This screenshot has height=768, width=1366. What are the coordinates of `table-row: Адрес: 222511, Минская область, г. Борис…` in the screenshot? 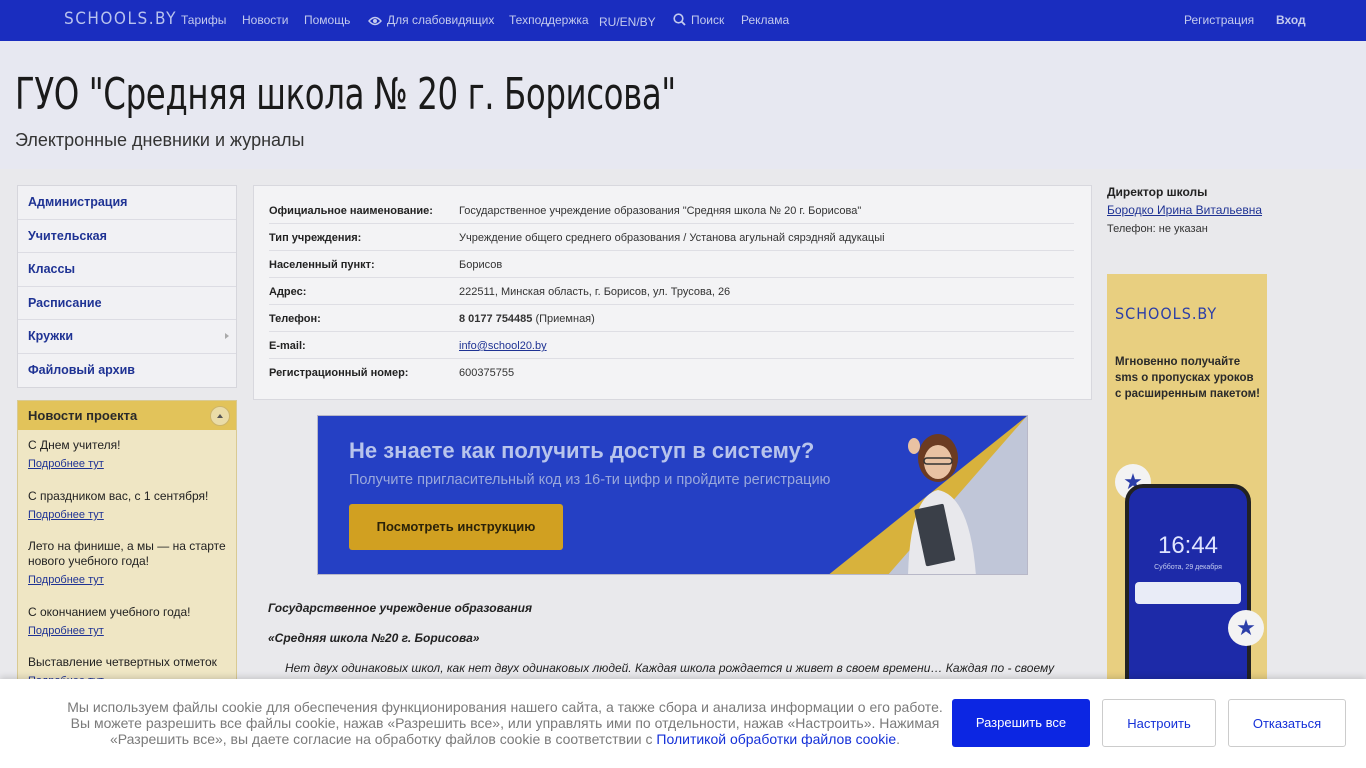 It's located at (671, 291).